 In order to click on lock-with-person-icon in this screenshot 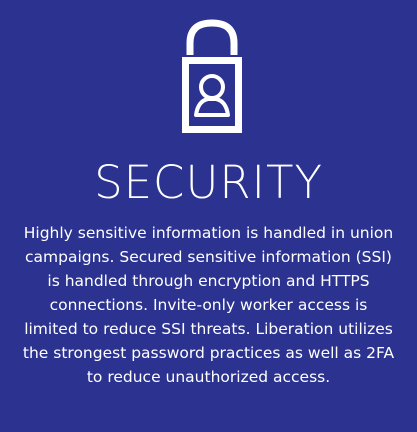, I will do `click(212, 78)`.